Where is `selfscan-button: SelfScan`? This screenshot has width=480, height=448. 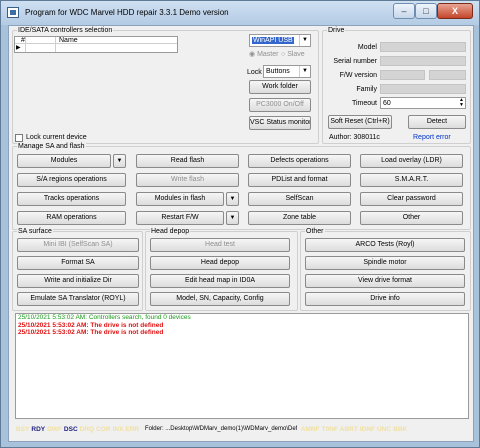 selfscan-button: SelfScan is located at coordinates (299, 199).